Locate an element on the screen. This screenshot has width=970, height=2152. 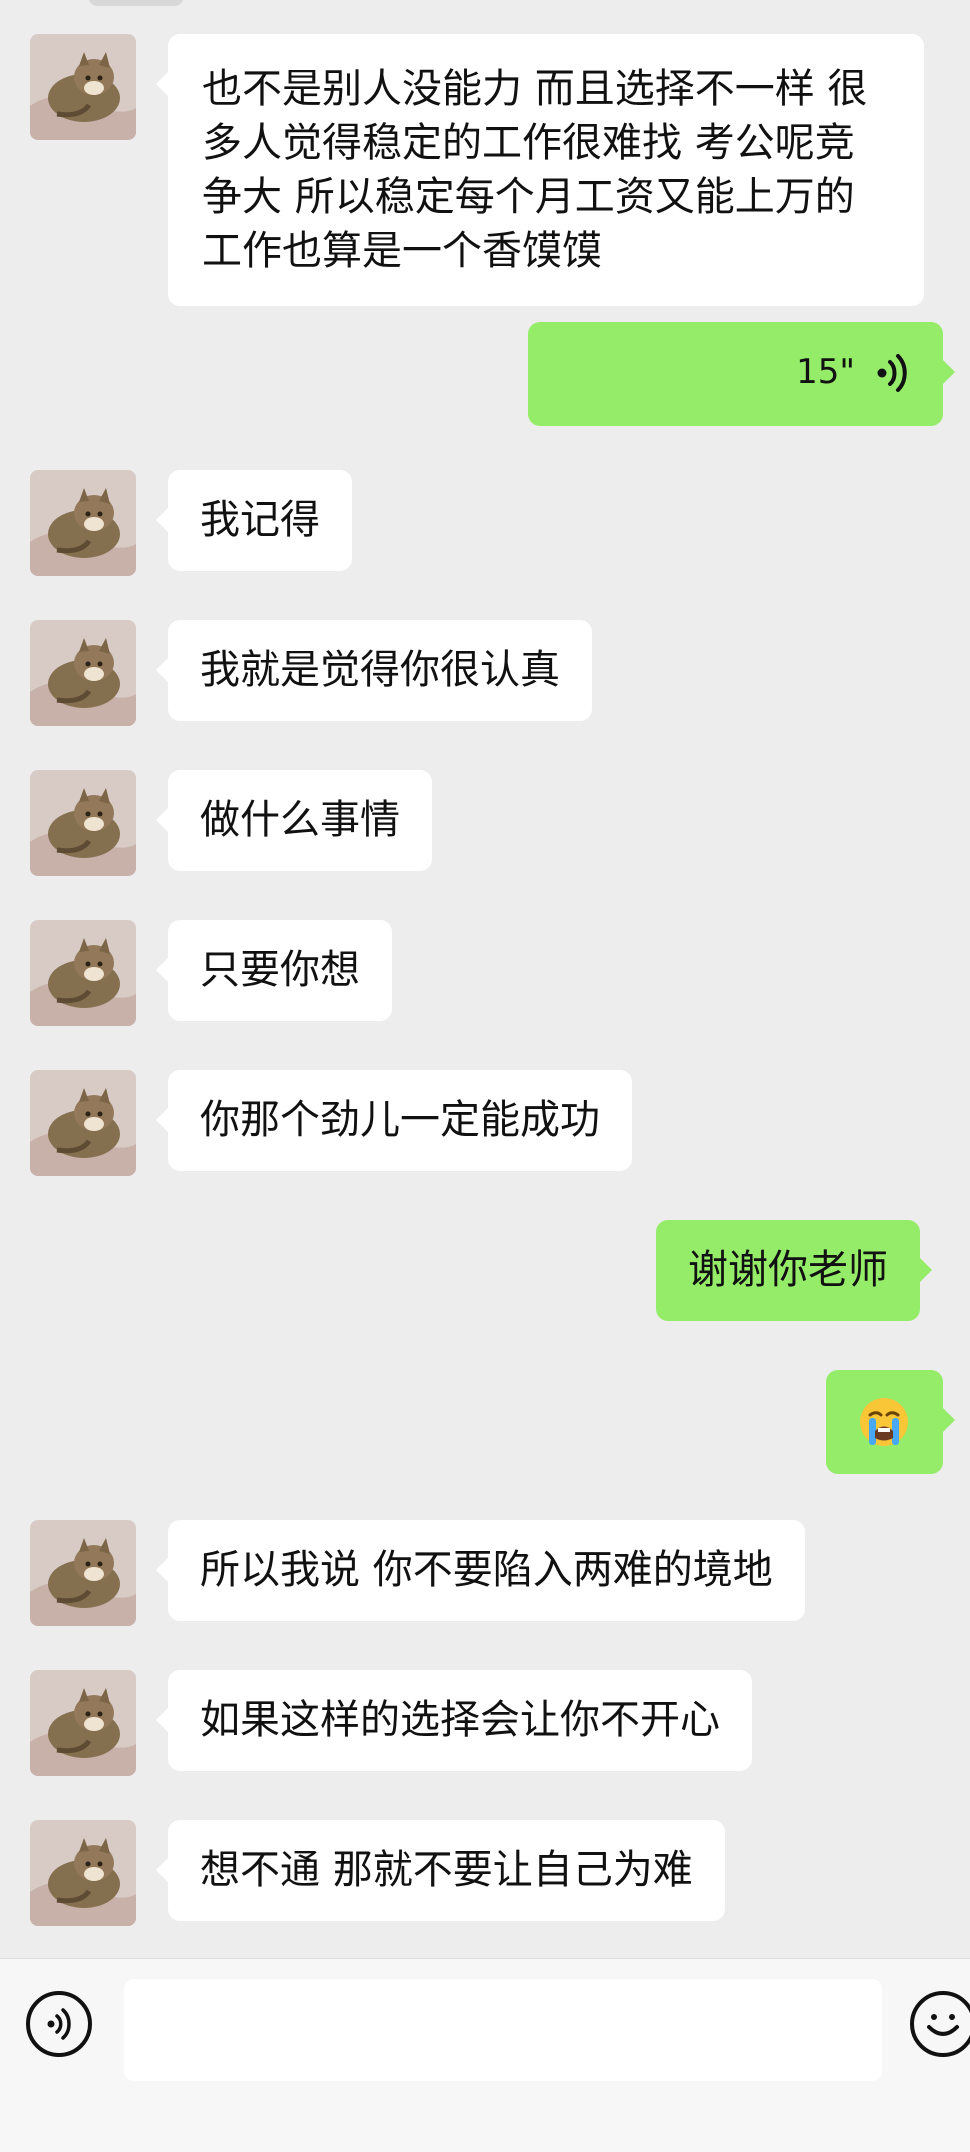
message-text: 想不通 那就不要让自己为难 is located at coordinates (446, 1870).